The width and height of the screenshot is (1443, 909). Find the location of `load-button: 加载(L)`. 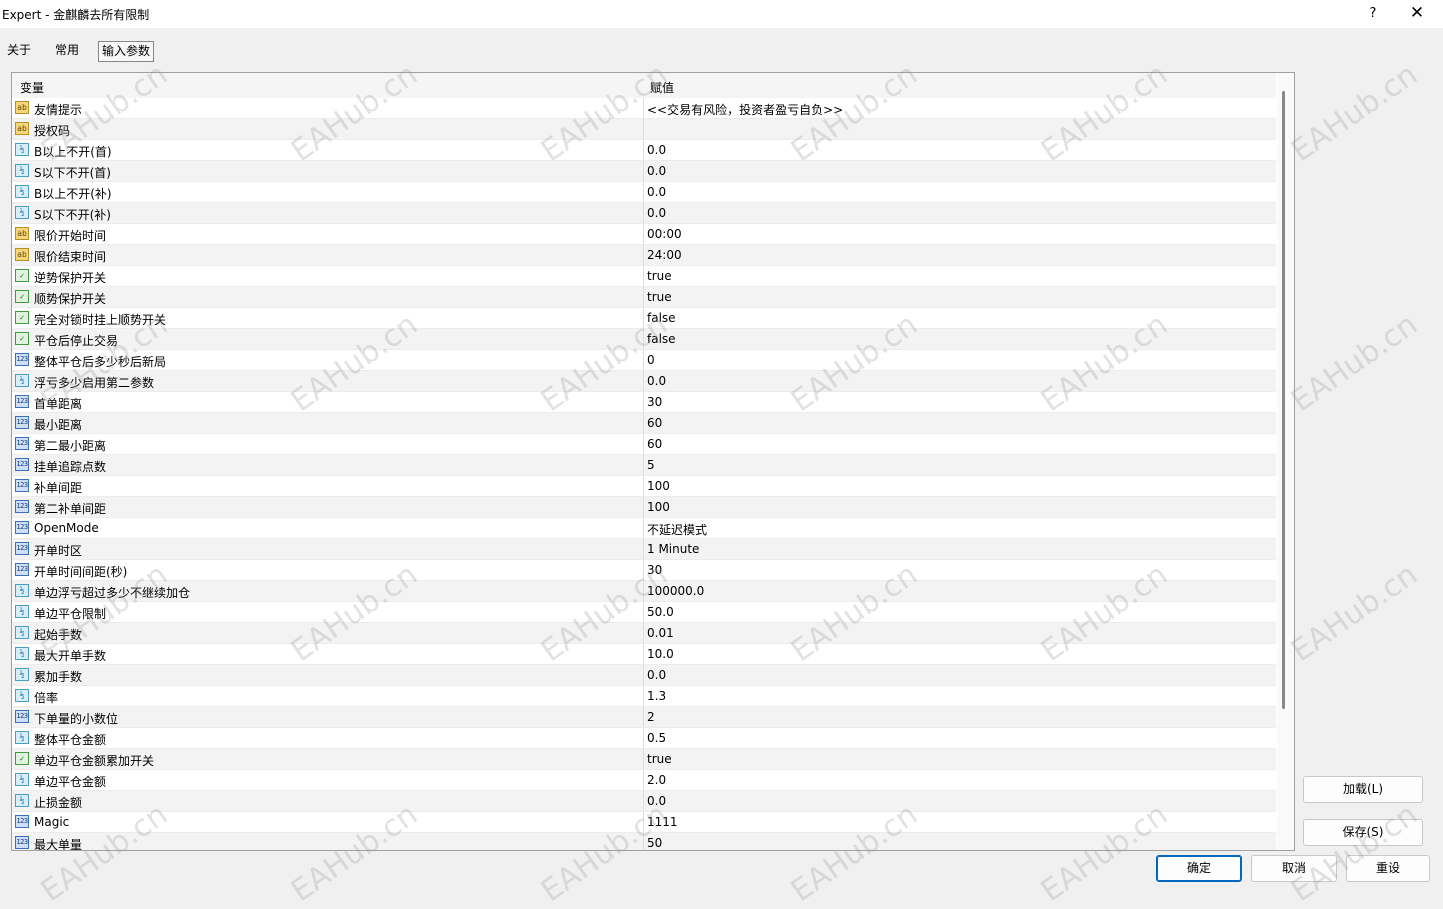

load-button: 加载(L) is located at coordinates (1363, 789).